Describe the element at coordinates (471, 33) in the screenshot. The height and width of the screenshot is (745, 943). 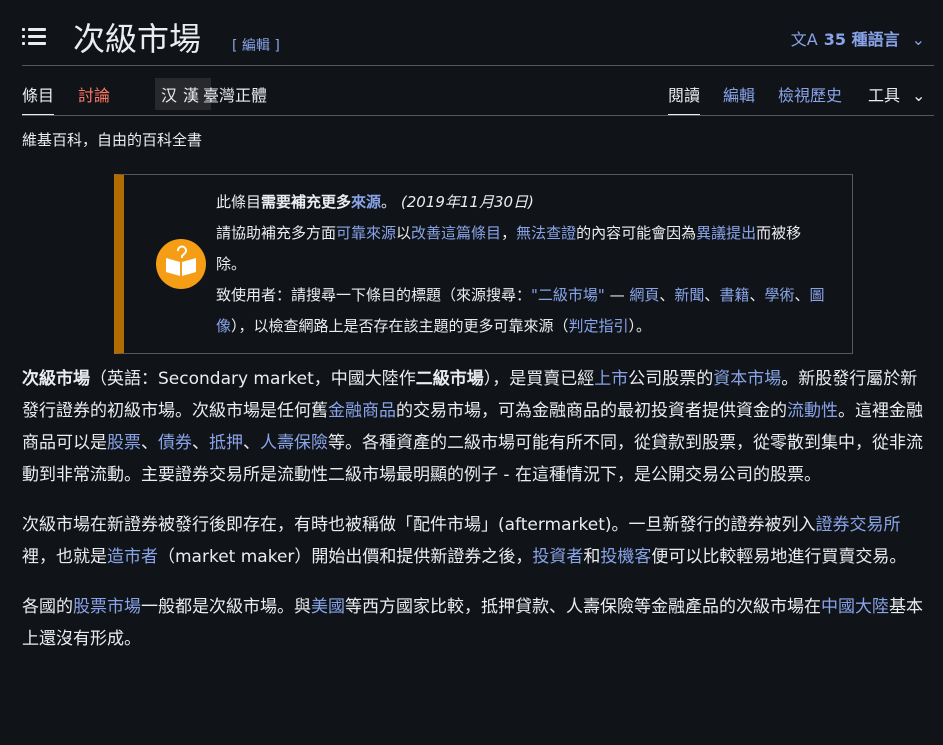
I see `page-header: 次級市場 [ 編輯 ] 文A 35 種語言 ⌄` at that location.